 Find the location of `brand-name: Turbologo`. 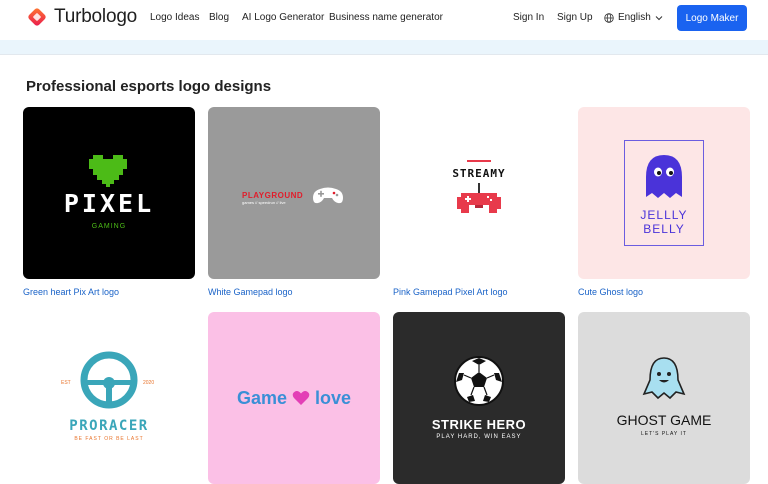

brand-name: Turbologo is located at coordinates (96, 16).